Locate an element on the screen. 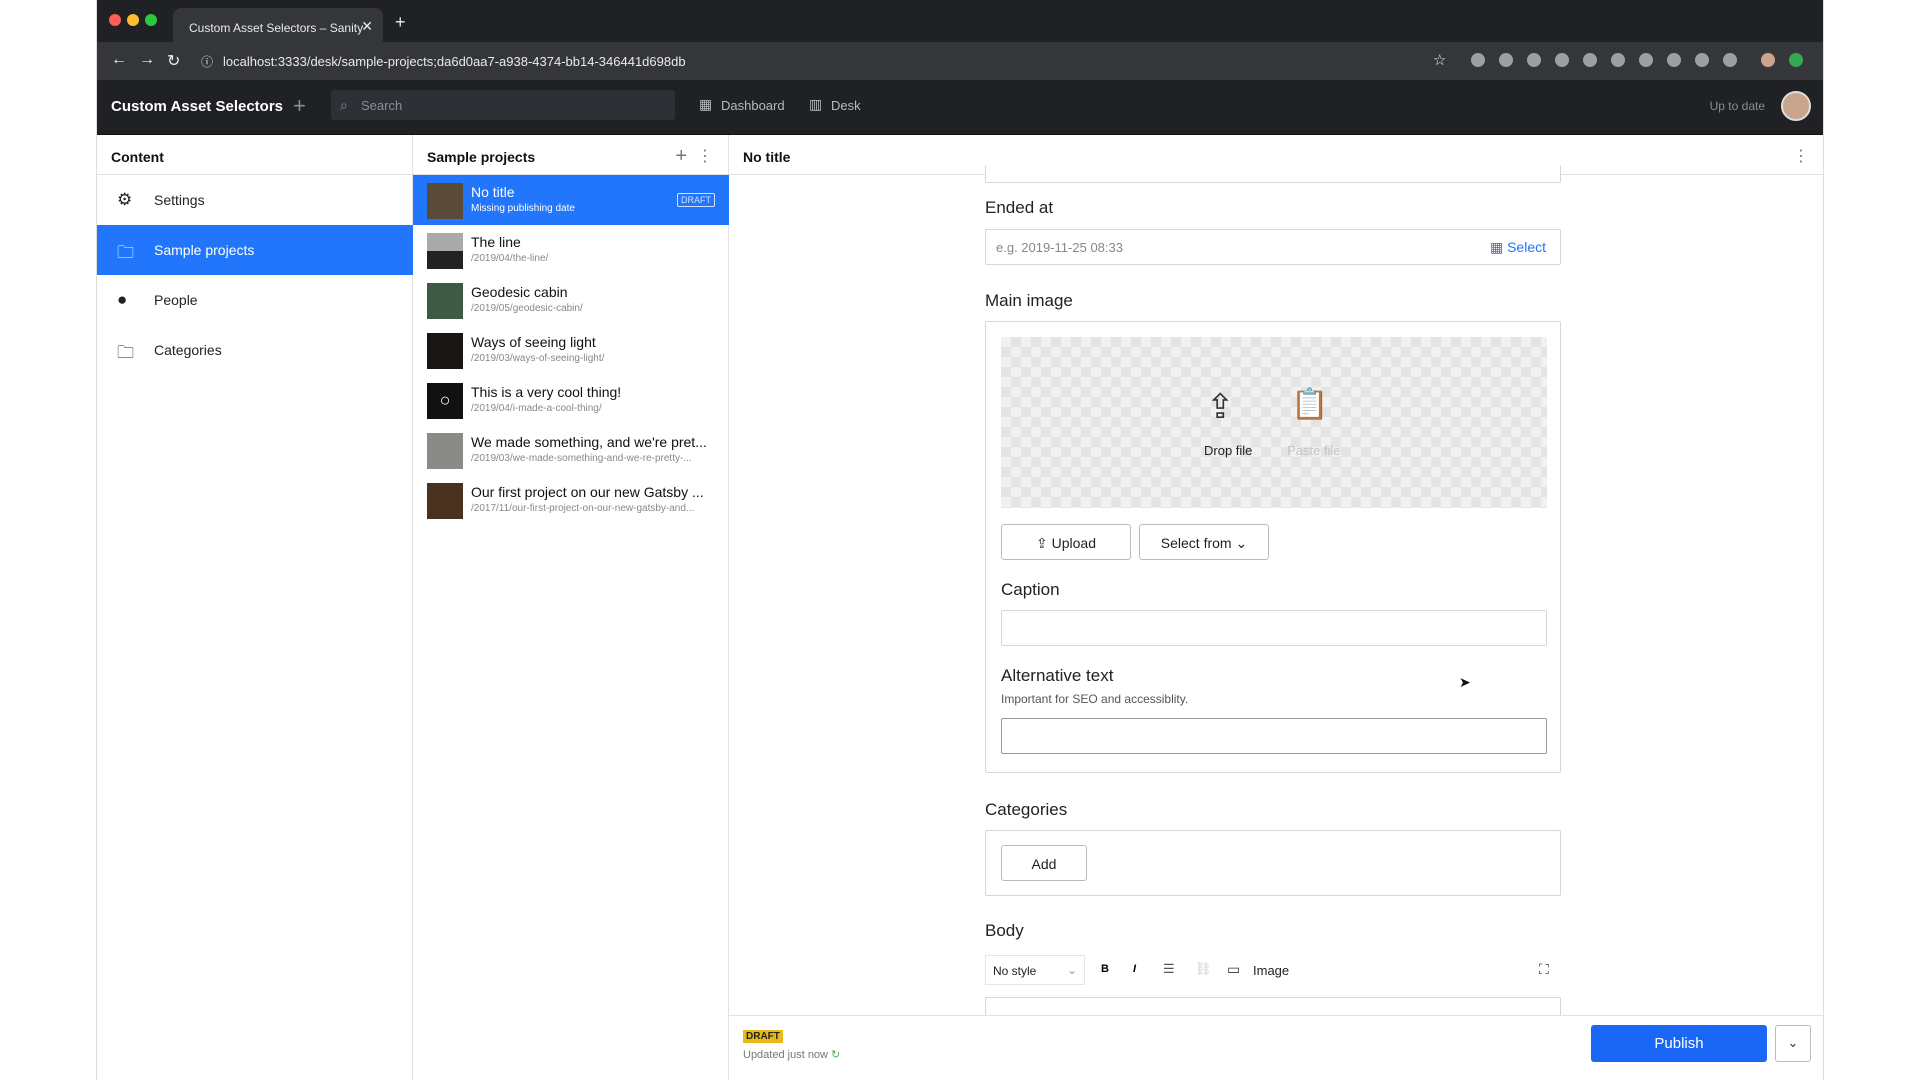 The image size is (1920, 1080). nav-item-people: ● People is located at coordinates (255, 300).